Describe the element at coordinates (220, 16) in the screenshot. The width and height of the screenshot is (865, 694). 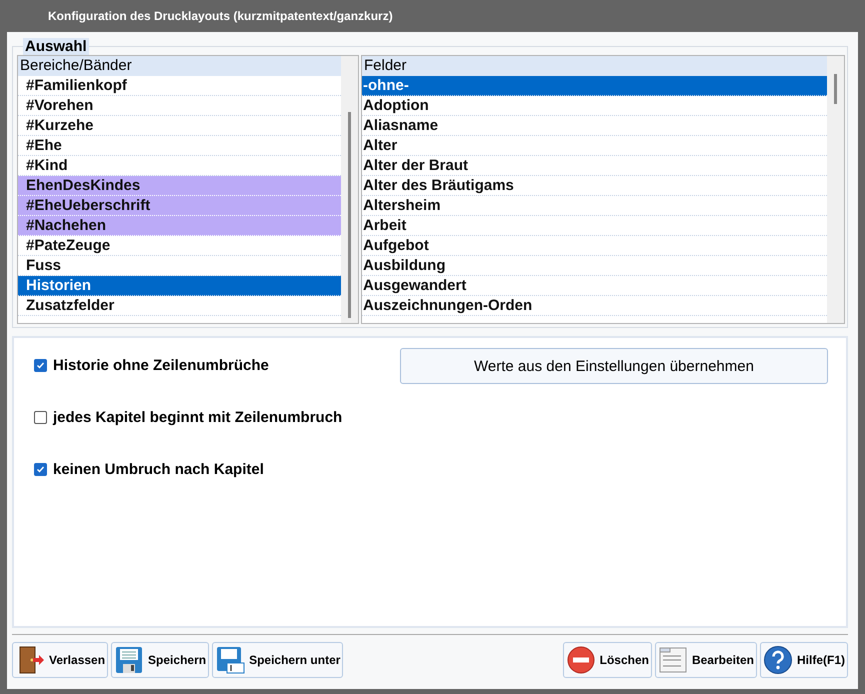
I see `window-title: Konfiguration des Drucklayouts (kurzmitpatentext/ganzkurz)` at that location.